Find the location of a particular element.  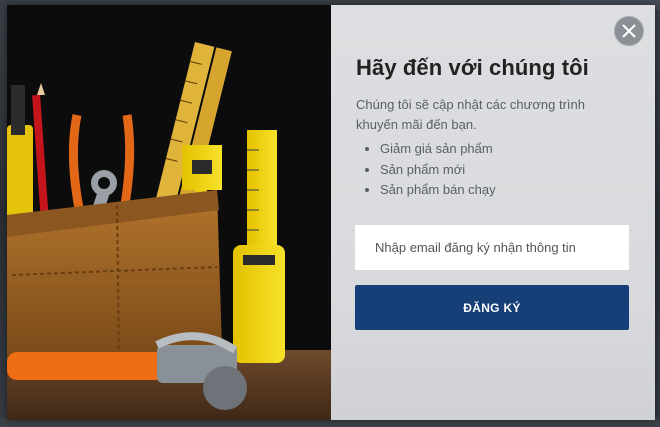

close-button is located at coordinates (629, 31).